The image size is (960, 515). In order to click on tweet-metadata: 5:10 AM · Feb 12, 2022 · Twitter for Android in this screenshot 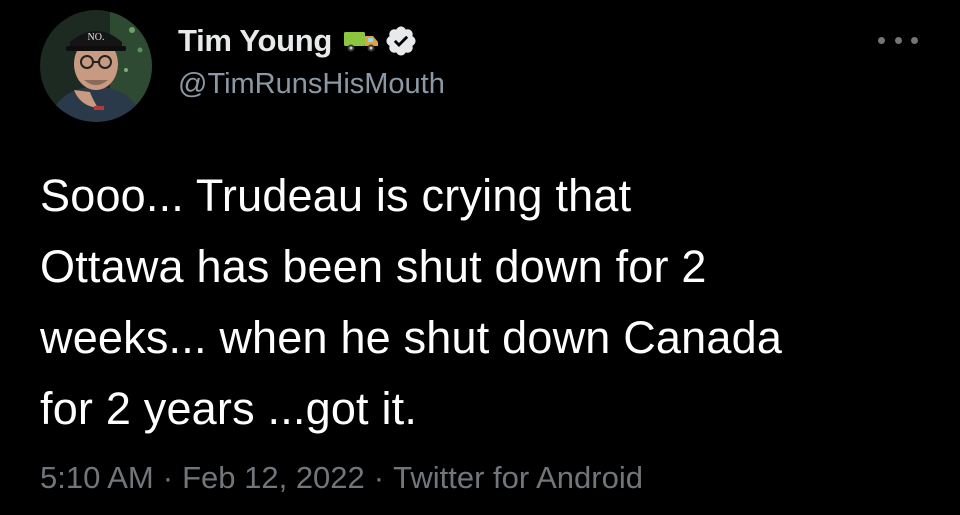, I will do `click(341, 478)`.